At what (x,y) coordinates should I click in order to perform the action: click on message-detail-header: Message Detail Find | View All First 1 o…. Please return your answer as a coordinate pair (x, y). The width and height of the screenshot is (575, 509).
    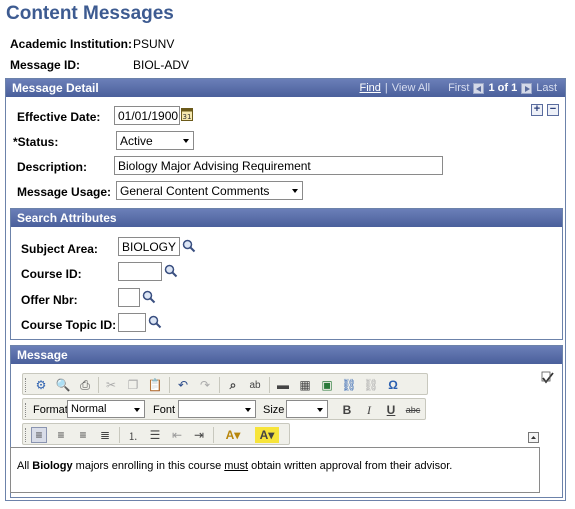
    Looking at the image, I should click on (285, 88).